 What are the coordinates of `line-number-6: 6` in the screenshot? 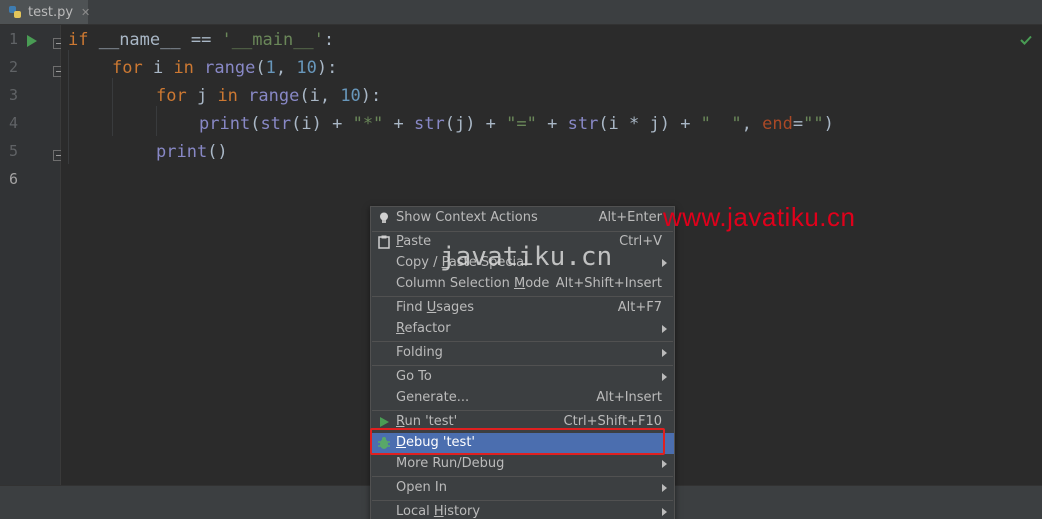 It's located at (13, 179).